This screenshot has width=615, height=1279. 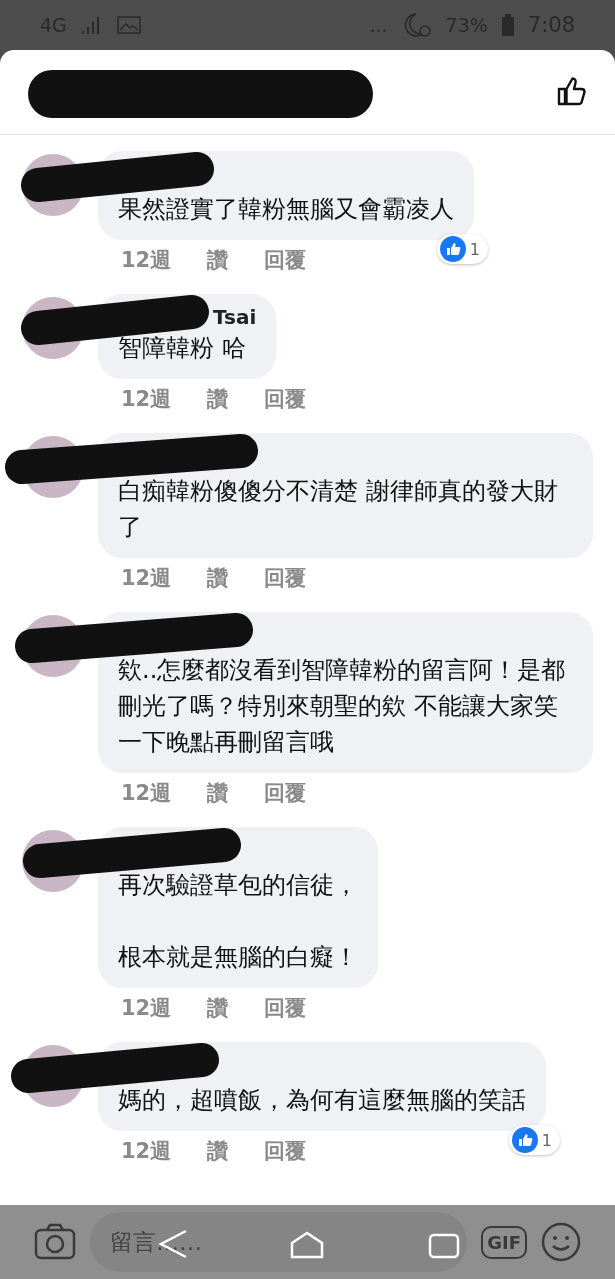 I want to click on comment-text: 果然證實了韓粉無腦又會霸凌人, so click(x=286, y=209).